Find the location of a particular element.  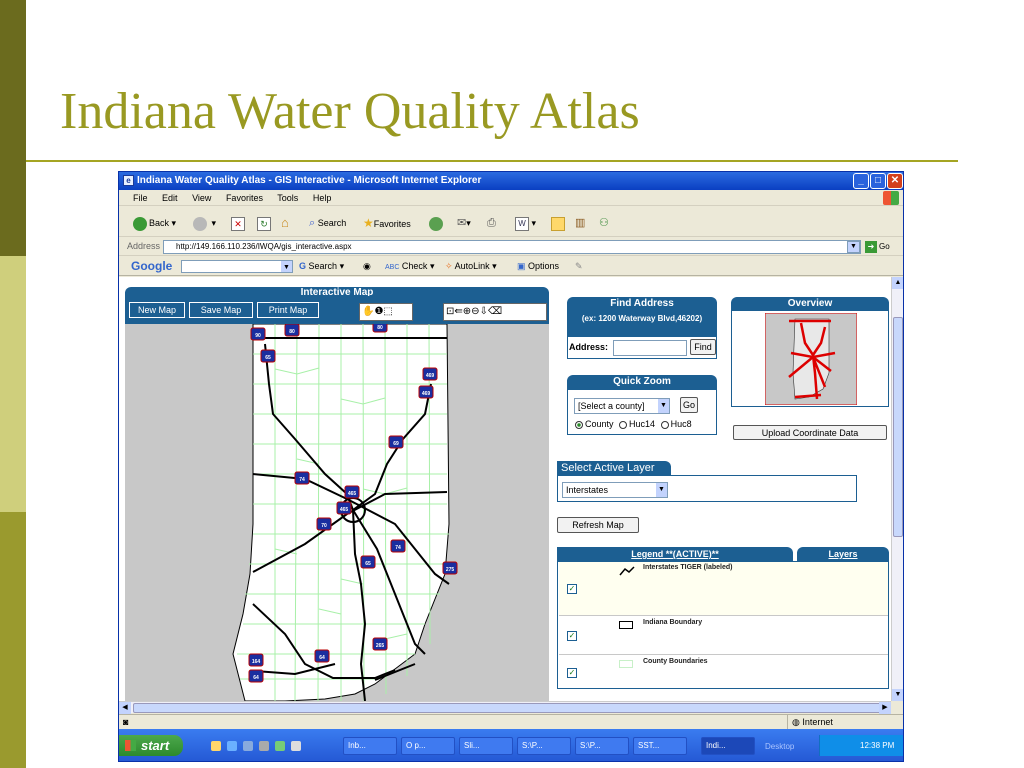

radio-huc14: Huc14 is located at coordinates (635, 424).